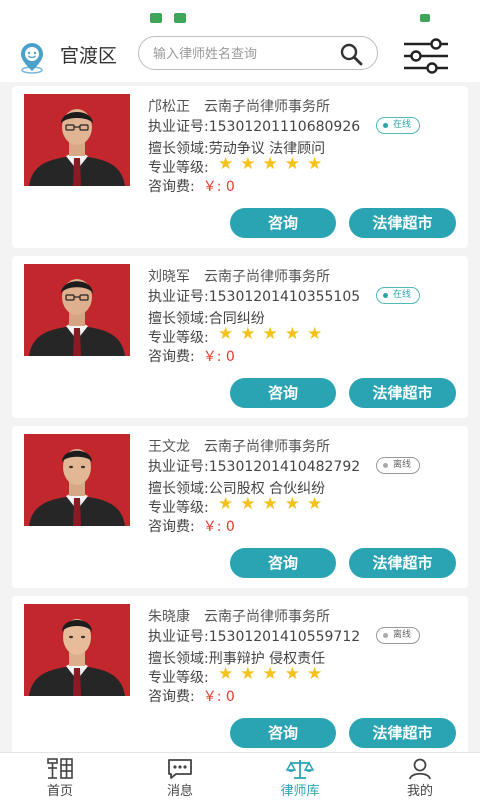 The image size is (480, 801). I want to click on search-input, so click(243, 54).